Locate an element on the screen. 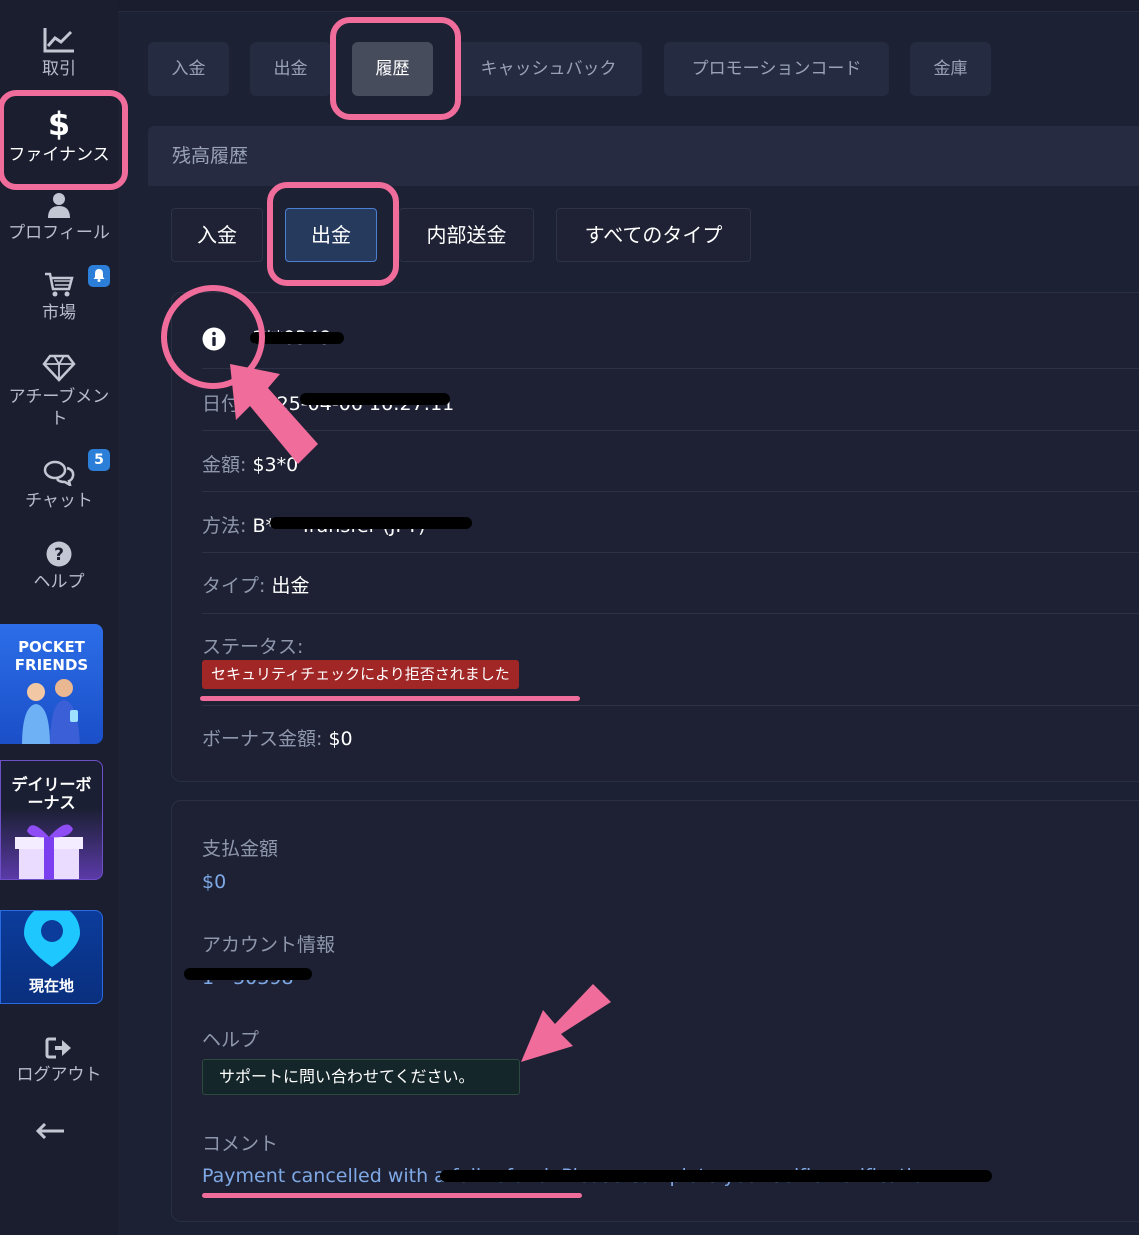 This screenshot has width=1139, height=1235. sidebar-item-achievements: アチーブメン ト is located at coordinates (59, 392).